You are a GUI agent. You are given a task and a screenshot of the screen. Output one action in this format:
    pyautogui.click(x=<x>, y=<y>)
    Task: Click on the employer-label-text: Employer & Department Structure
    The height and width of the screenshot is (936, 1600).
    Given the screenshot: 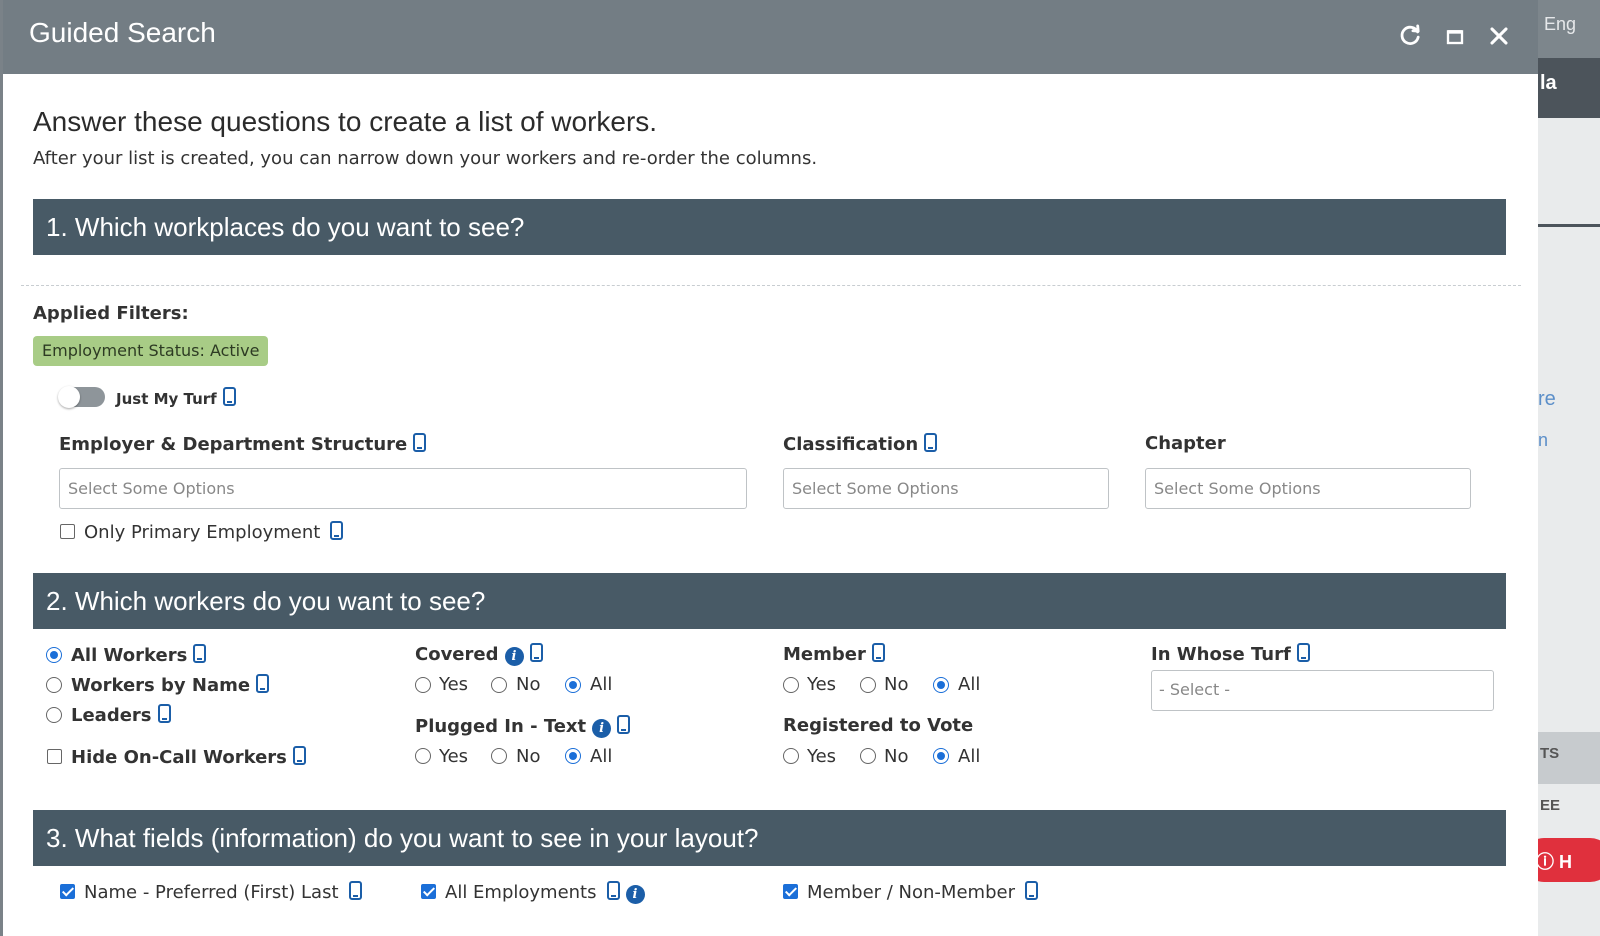 What is the action you would take?
    pyautogui.click(x=233, y=444)
    